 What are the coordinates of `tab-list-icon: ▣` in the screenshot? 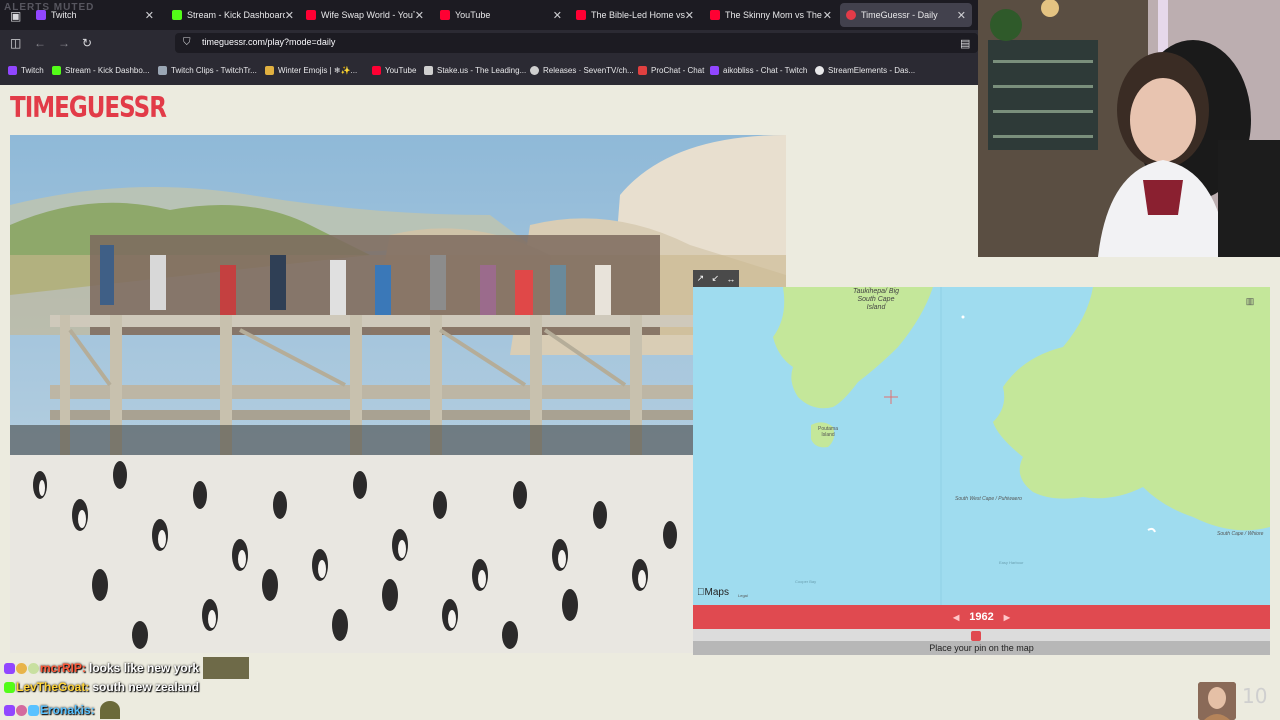 It's located at (15, 16).